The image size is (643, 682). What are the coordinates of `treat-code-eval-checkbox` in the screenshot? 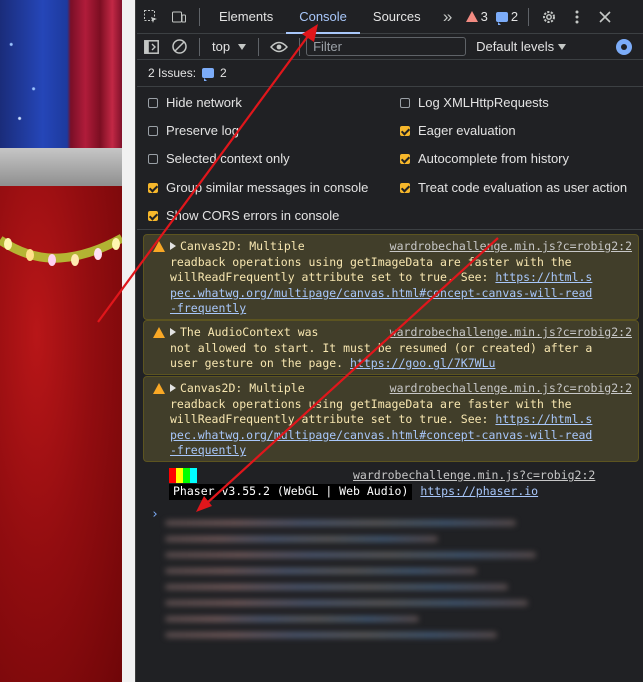 It's located at (405, 187).